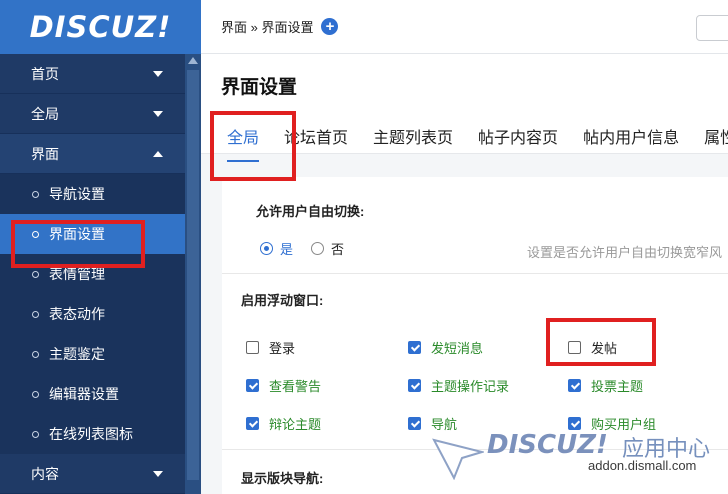 The width and height of the screenshot is (728, 494). Describe the element at coordinates (193, 60) in the screenshot. I see `scroll-up-arrow-icon` at that location.